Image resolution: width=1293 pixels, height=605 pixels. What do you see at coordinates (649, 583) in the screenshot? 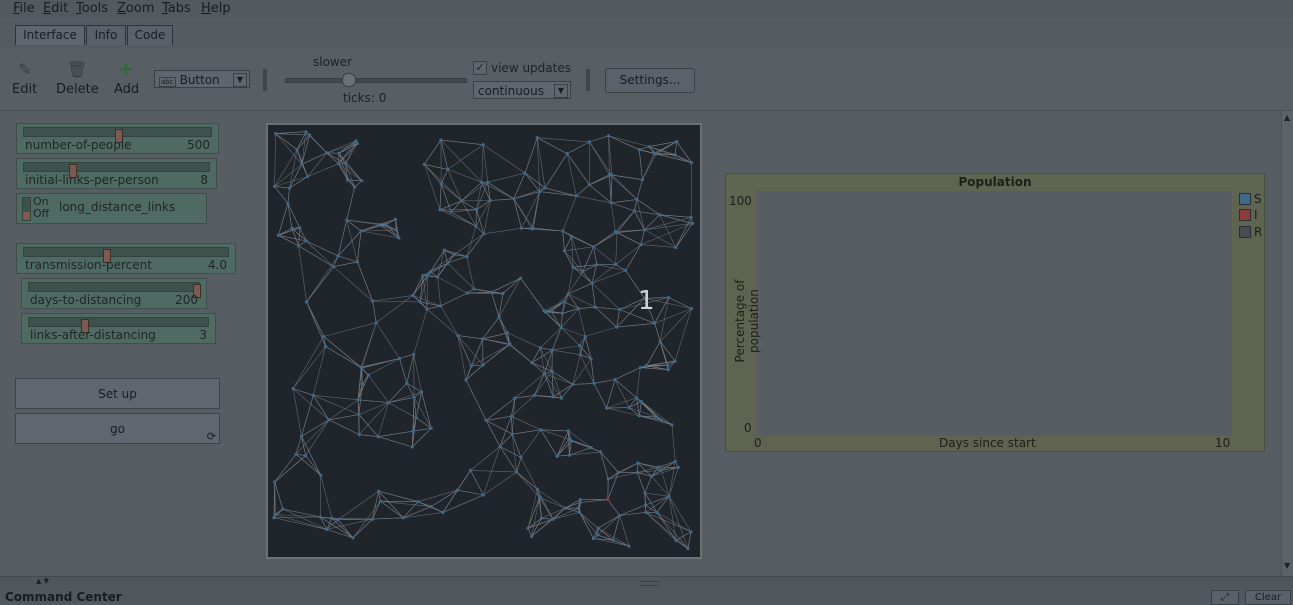
I see `drag-handle-icon` at bounding box center [649, 583].